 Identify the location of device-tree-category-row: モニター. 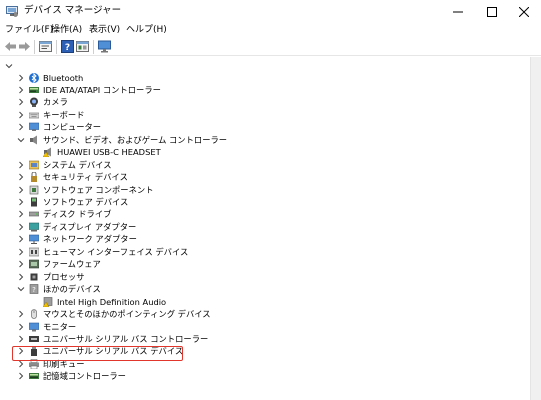
(265, 327).